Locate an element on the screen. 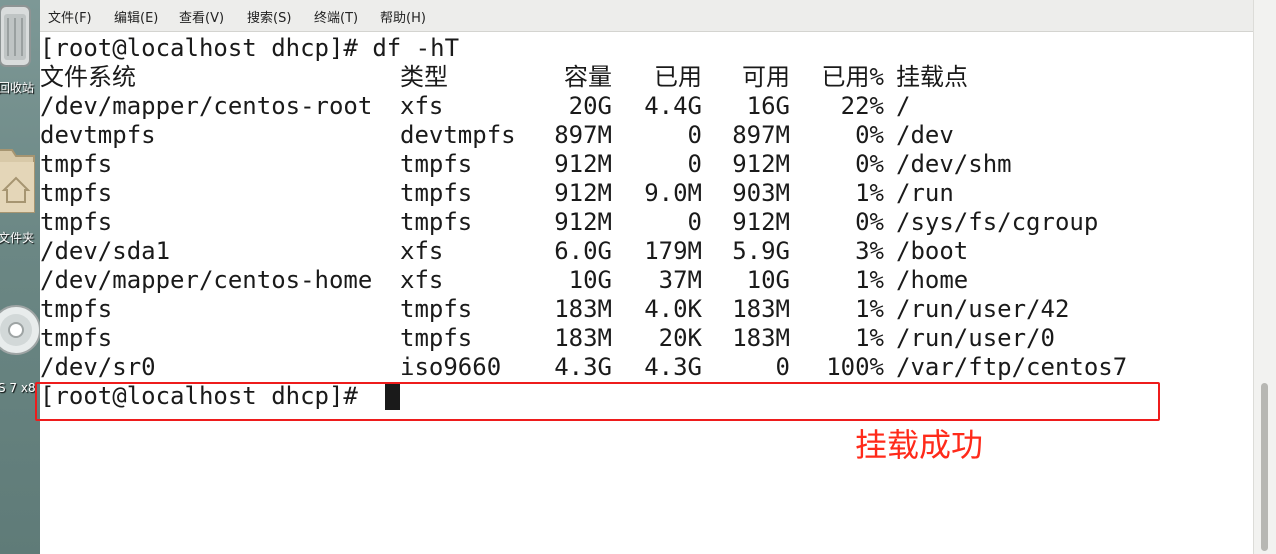  cell-mount: /var/ftp/centos7 is located at coordinates (1012, 367).